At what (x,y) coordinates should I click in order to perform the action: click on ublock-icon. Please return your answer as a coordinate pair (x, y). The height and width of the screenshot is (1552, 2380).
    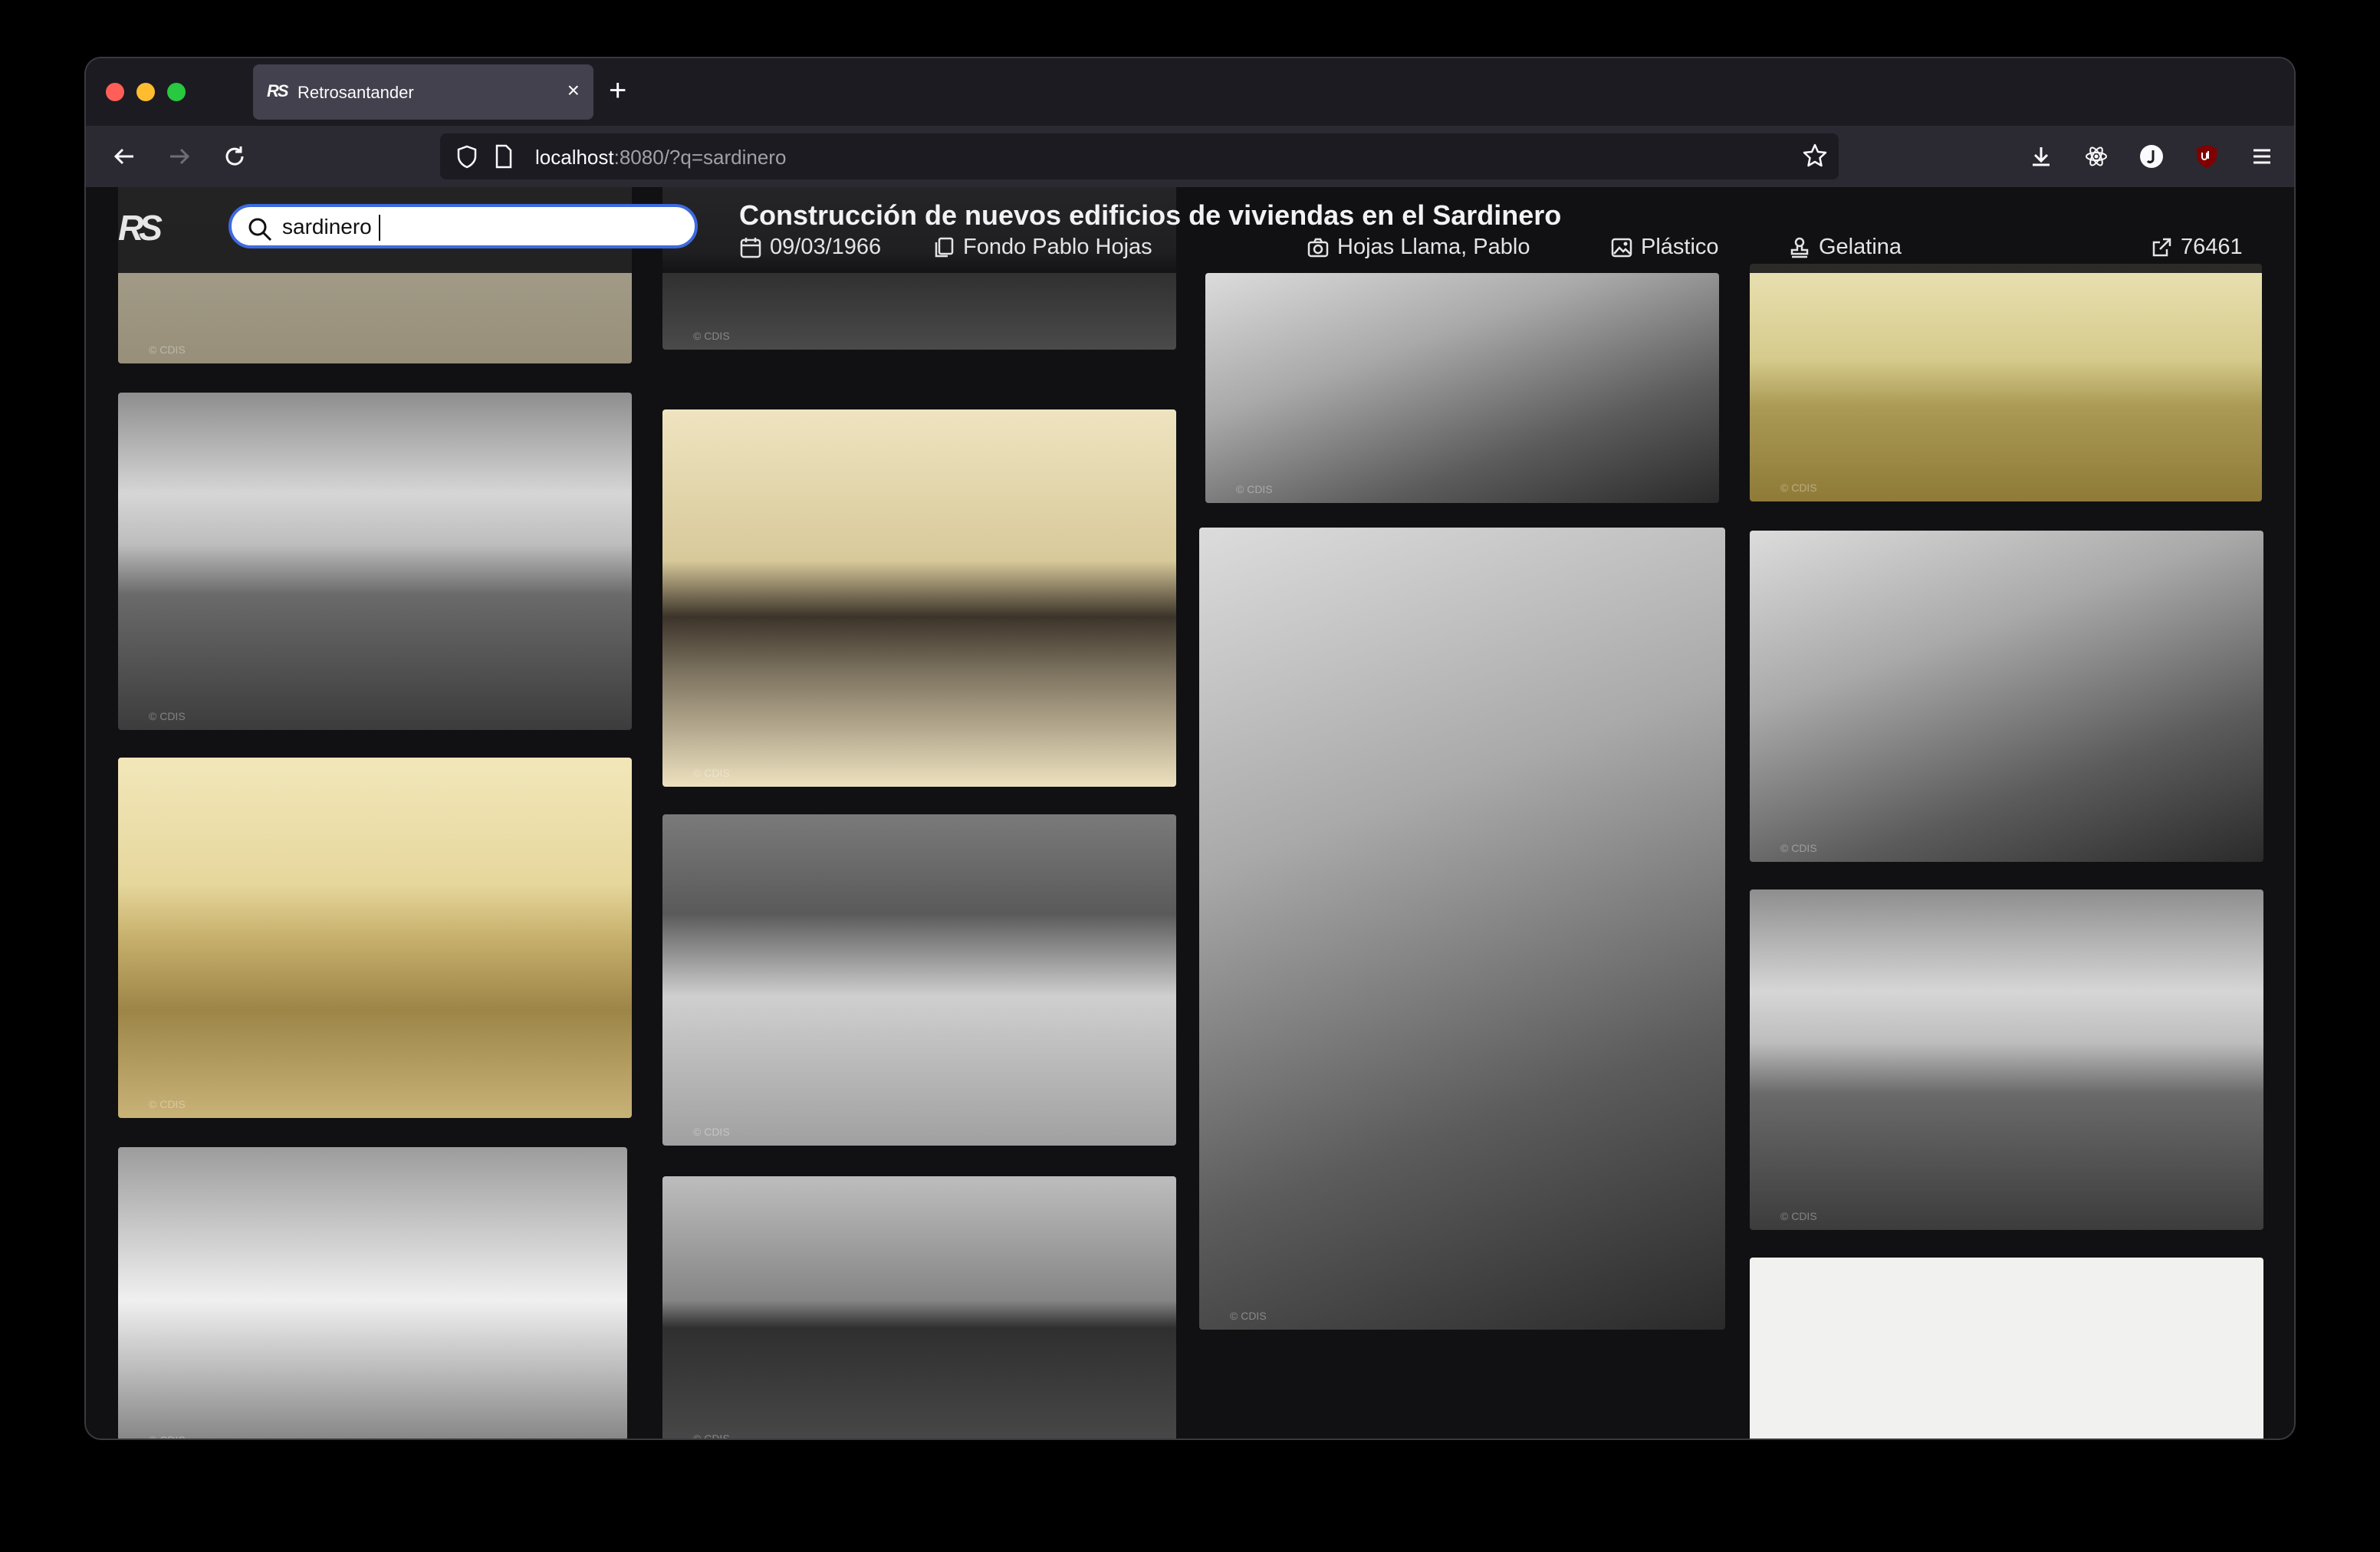
    Looking at the image, I should click on (2207, 156).